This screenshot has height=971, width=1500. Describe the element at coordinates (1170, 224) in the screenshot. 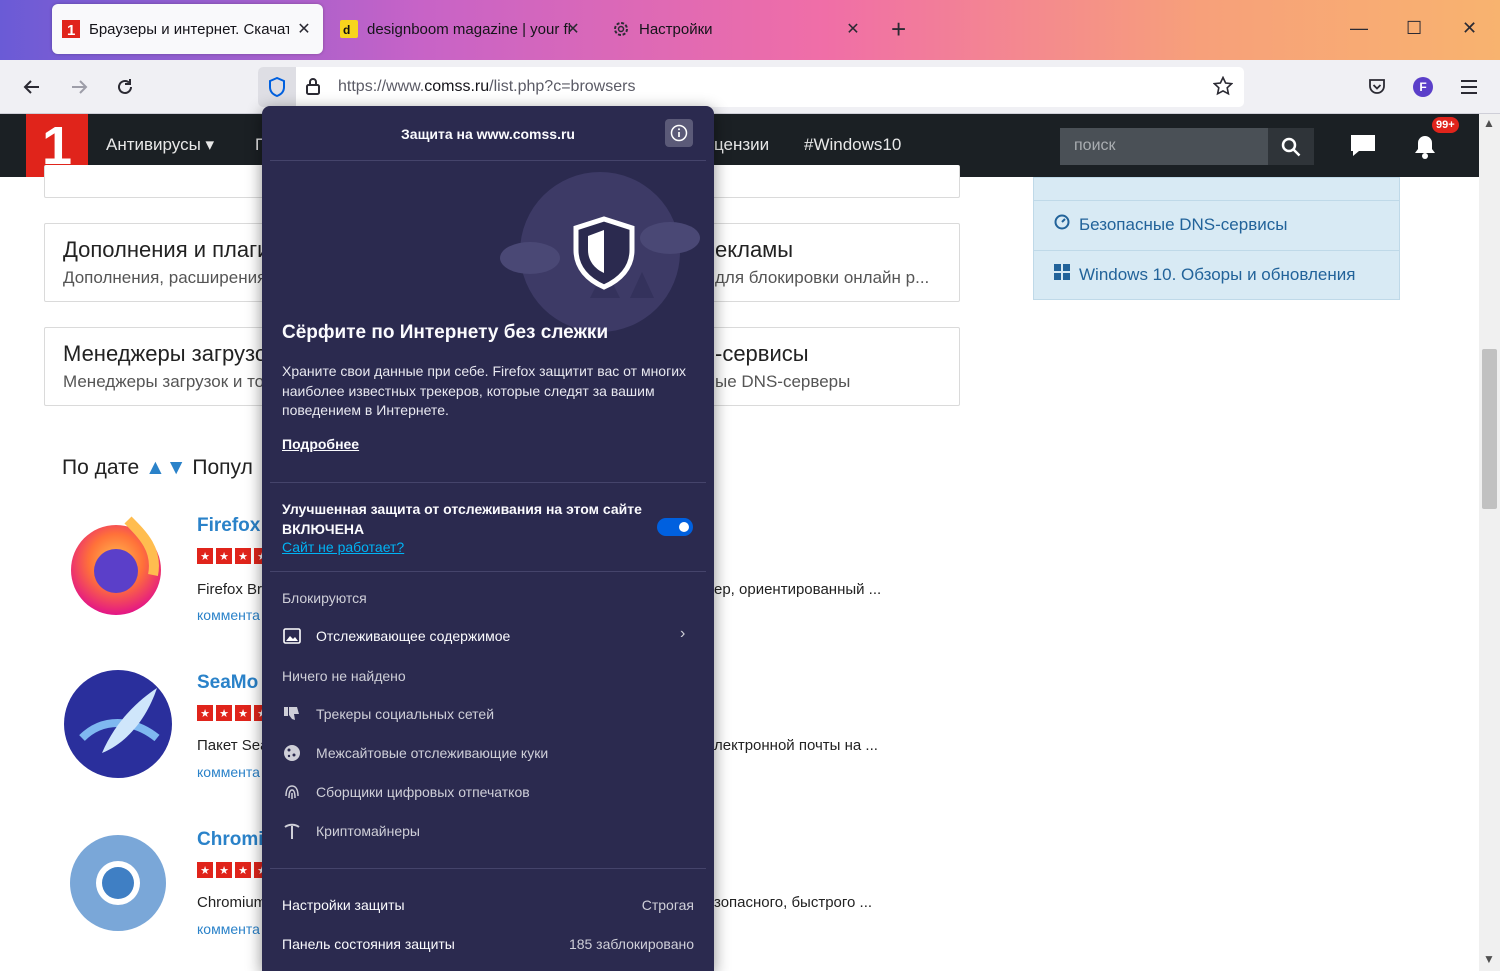

I see `sidebar-item-dns: Безопасные DNS-сервисы` at that location.